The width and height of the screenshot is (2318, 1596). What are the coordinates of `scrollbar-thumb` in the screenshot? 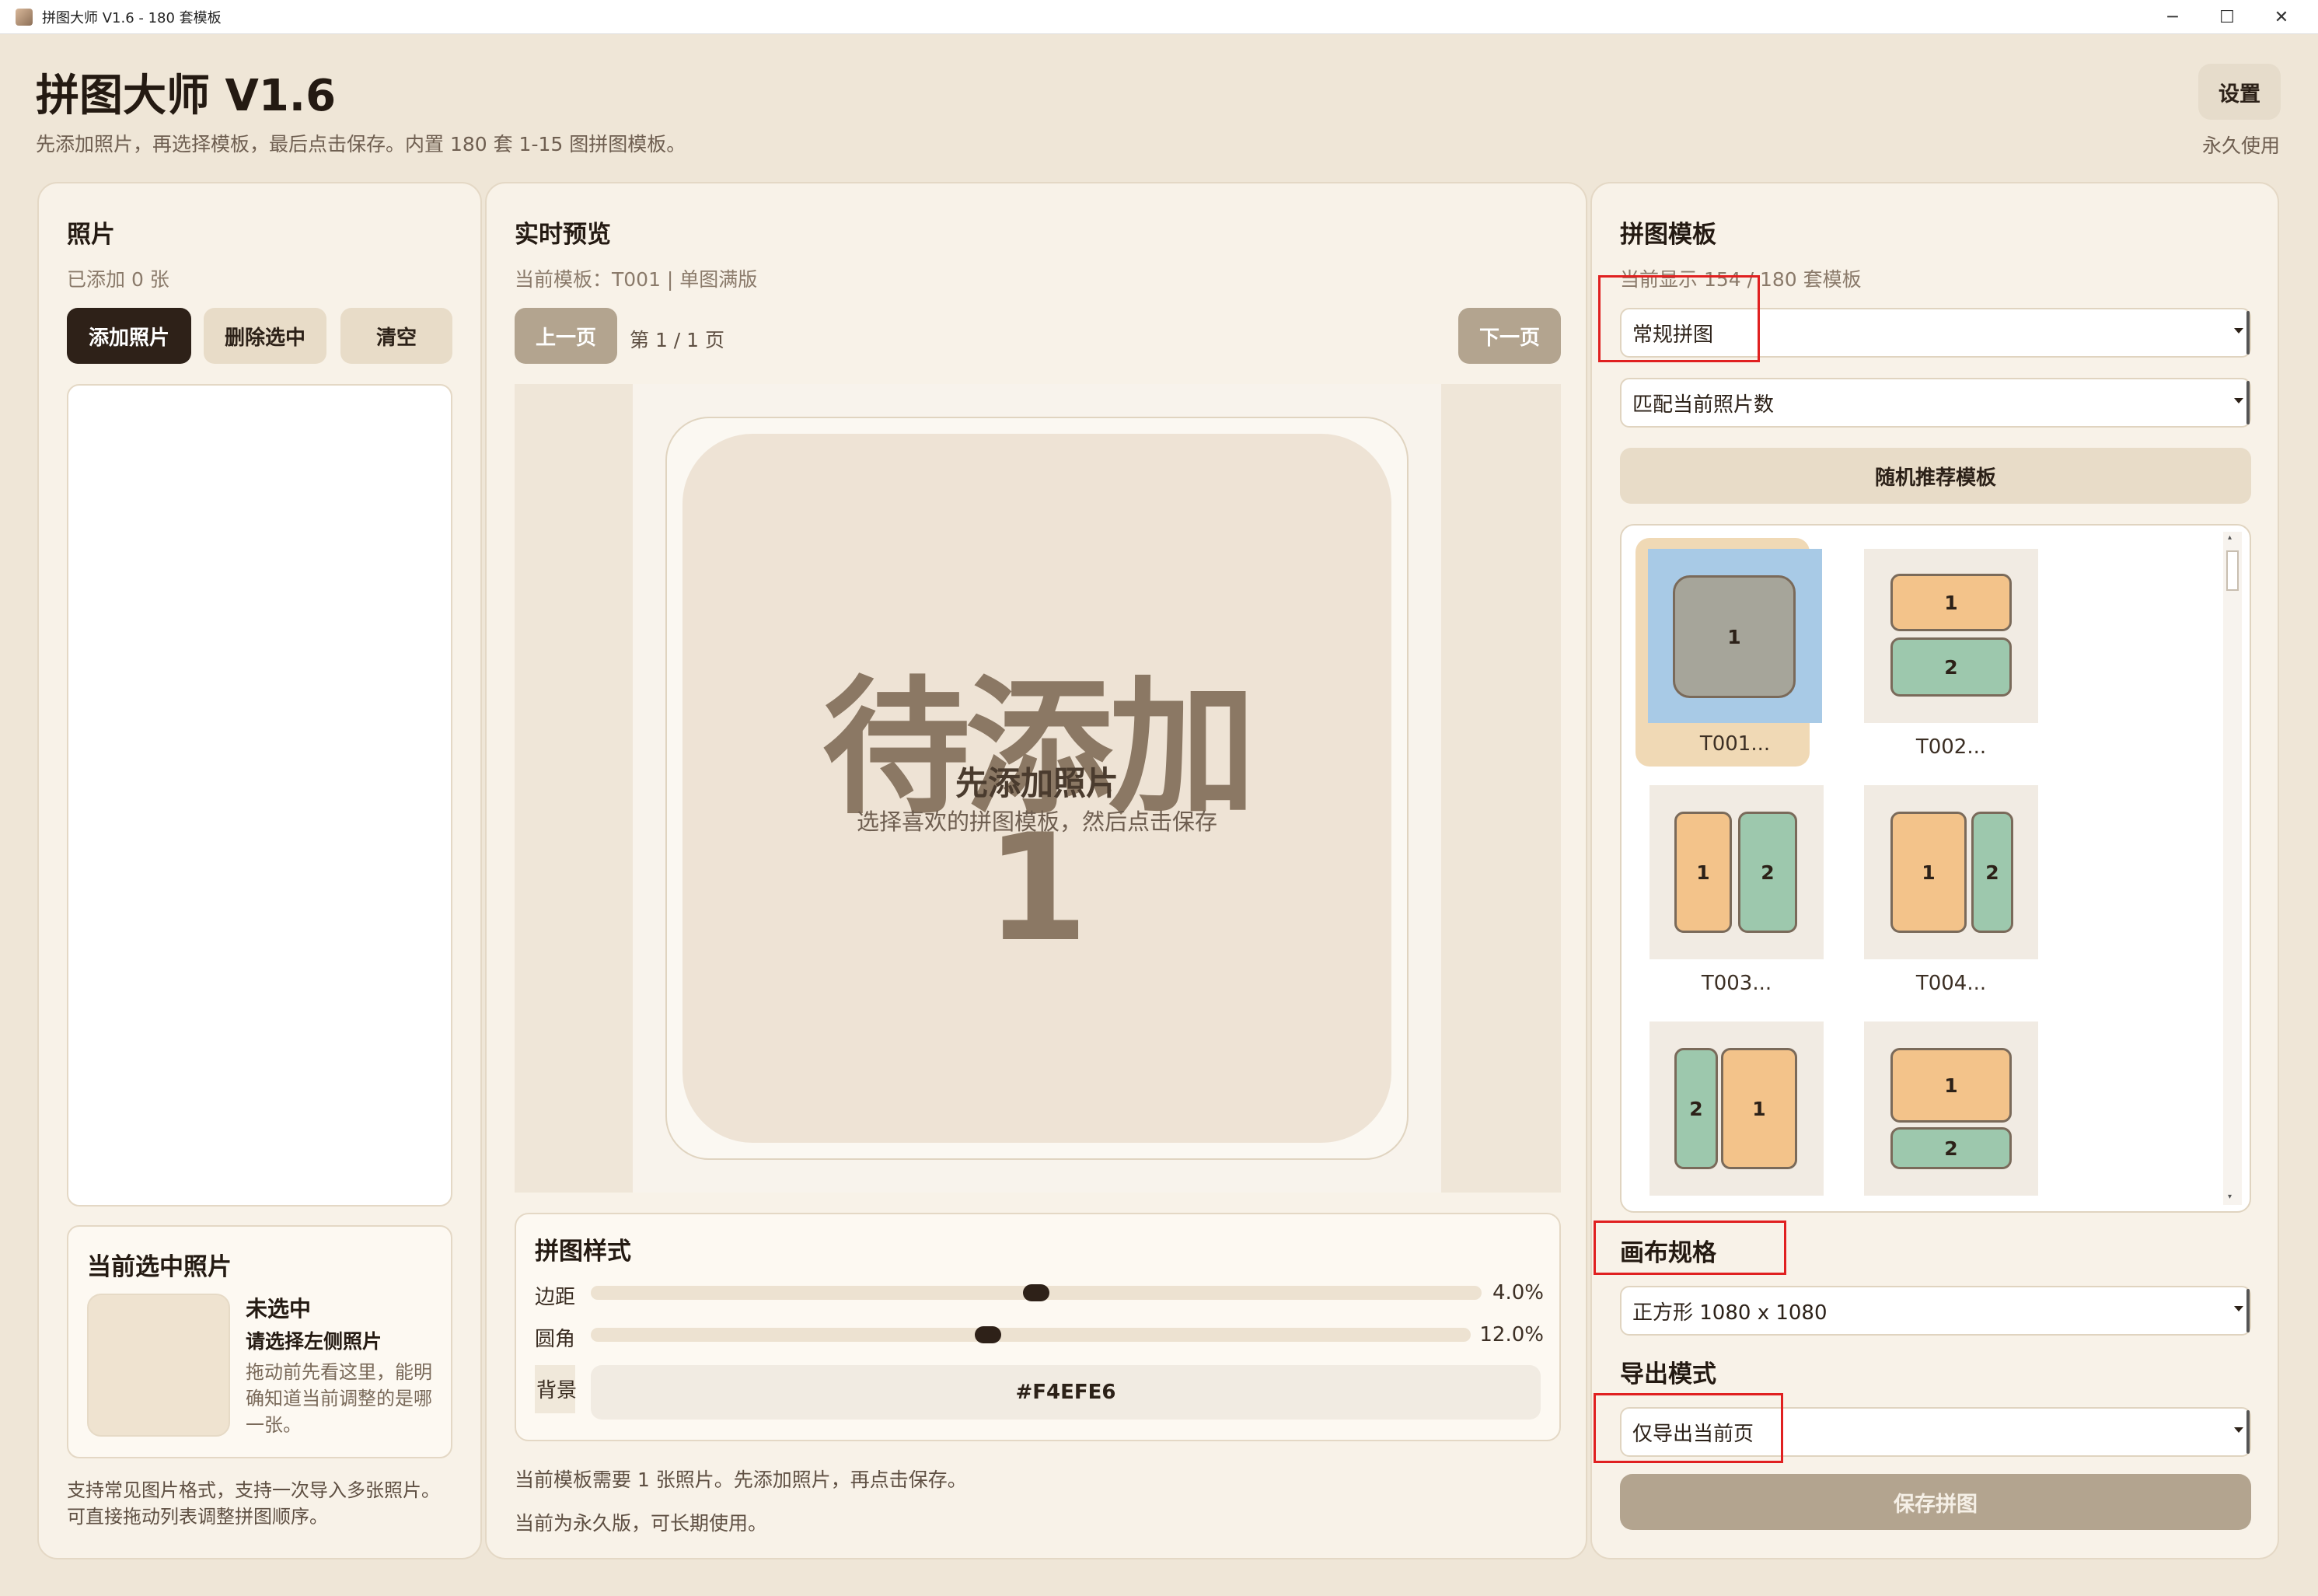 It's located at (2232, 570).